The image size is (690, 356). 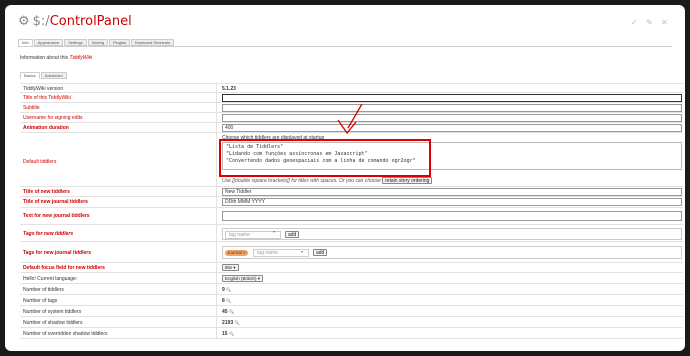 I want to click on table-row: Text for new journal tiddlers, so click(x=351, y=215).